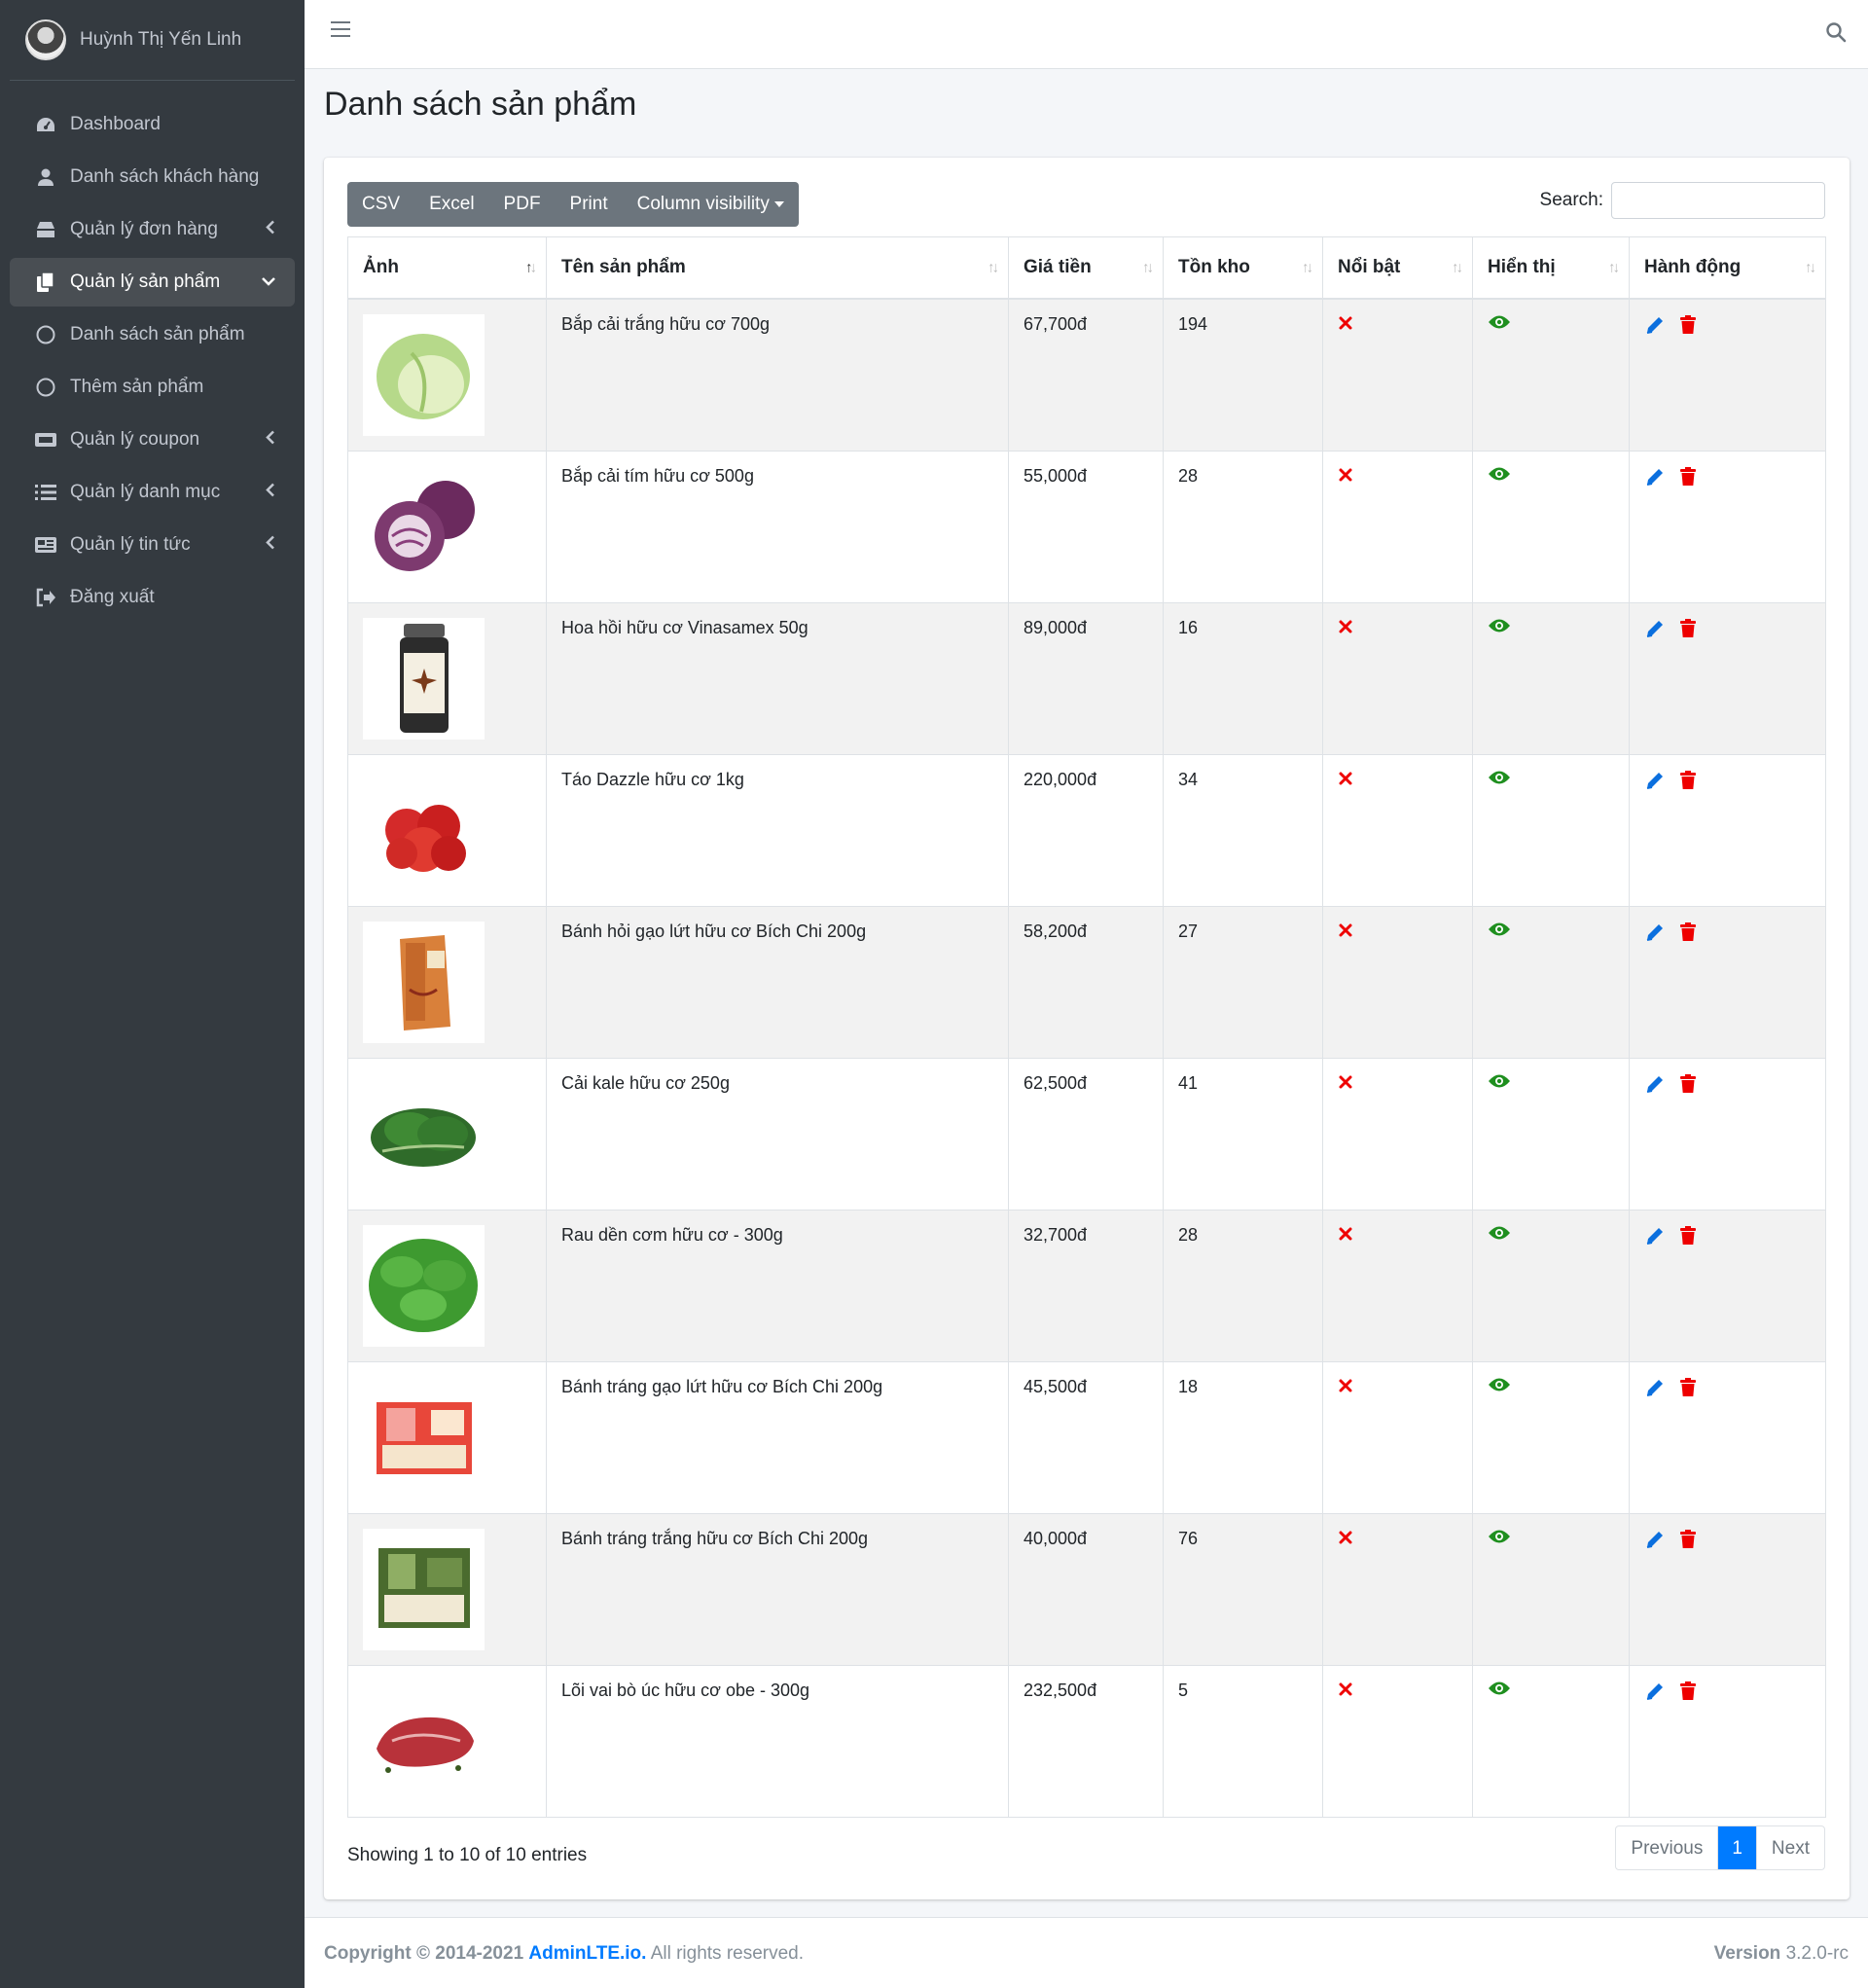 Image resolution: width=1868 pixels, height=1988 pixels. I want to click on sidebar-item-label: Quản lý danh mục, so click(145, 492).